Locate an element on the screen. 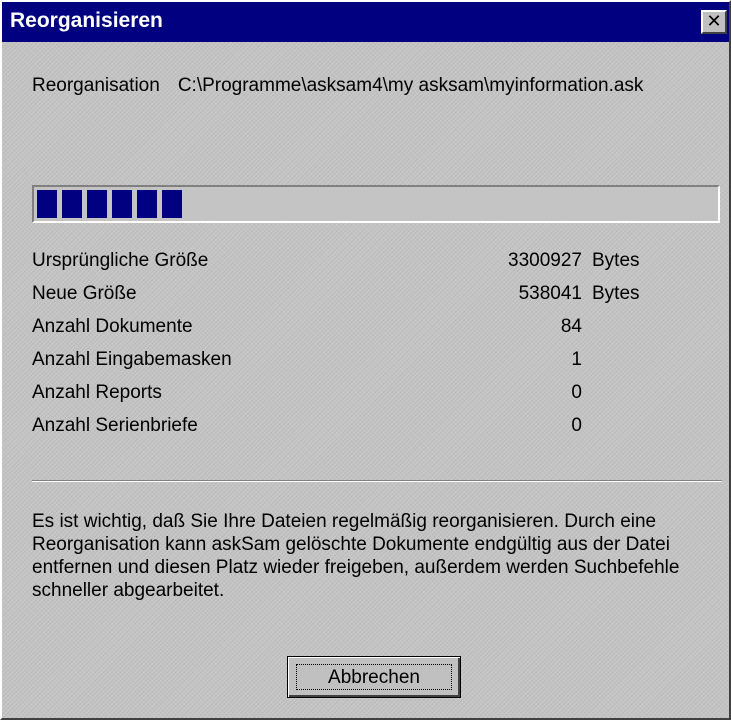 Image resolution: width=731 pixels, height=720 pixels. separator-line is located at coordinates (377, 481).